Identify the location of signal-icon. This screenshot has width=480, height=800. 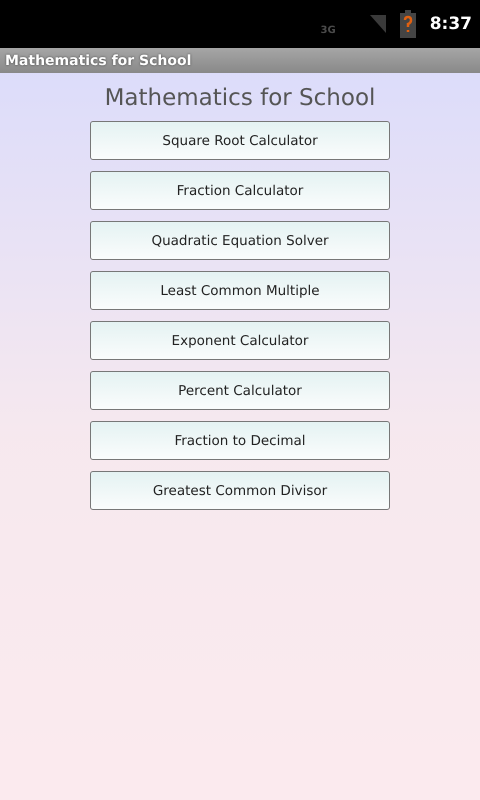
(378, 24).